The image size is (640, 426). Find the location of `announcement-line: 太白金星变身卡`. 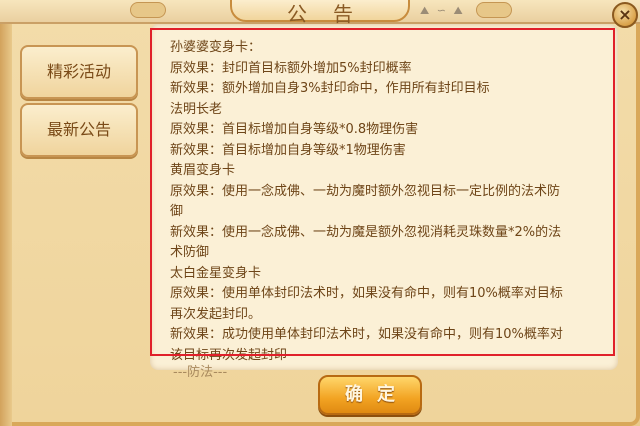

announcement-line: 太白金星变身卡 is located at coordinates (216, 273).